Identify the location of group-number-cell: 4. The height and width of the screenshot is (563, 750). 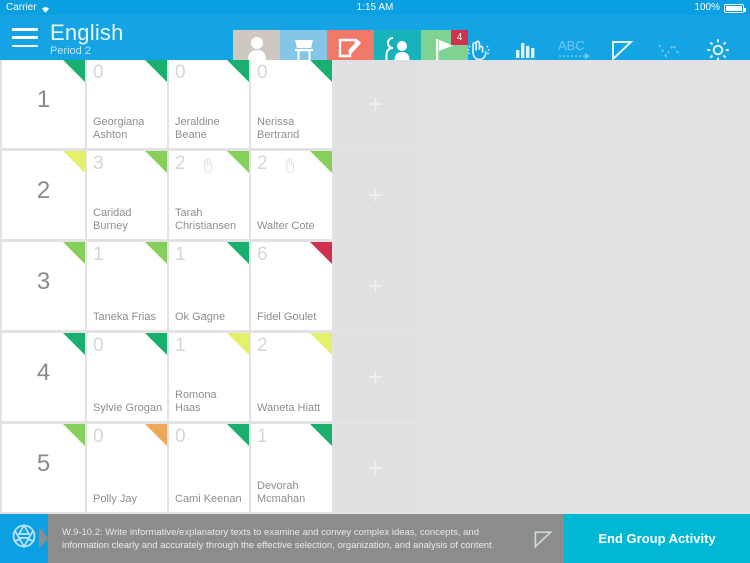
(43, 377).